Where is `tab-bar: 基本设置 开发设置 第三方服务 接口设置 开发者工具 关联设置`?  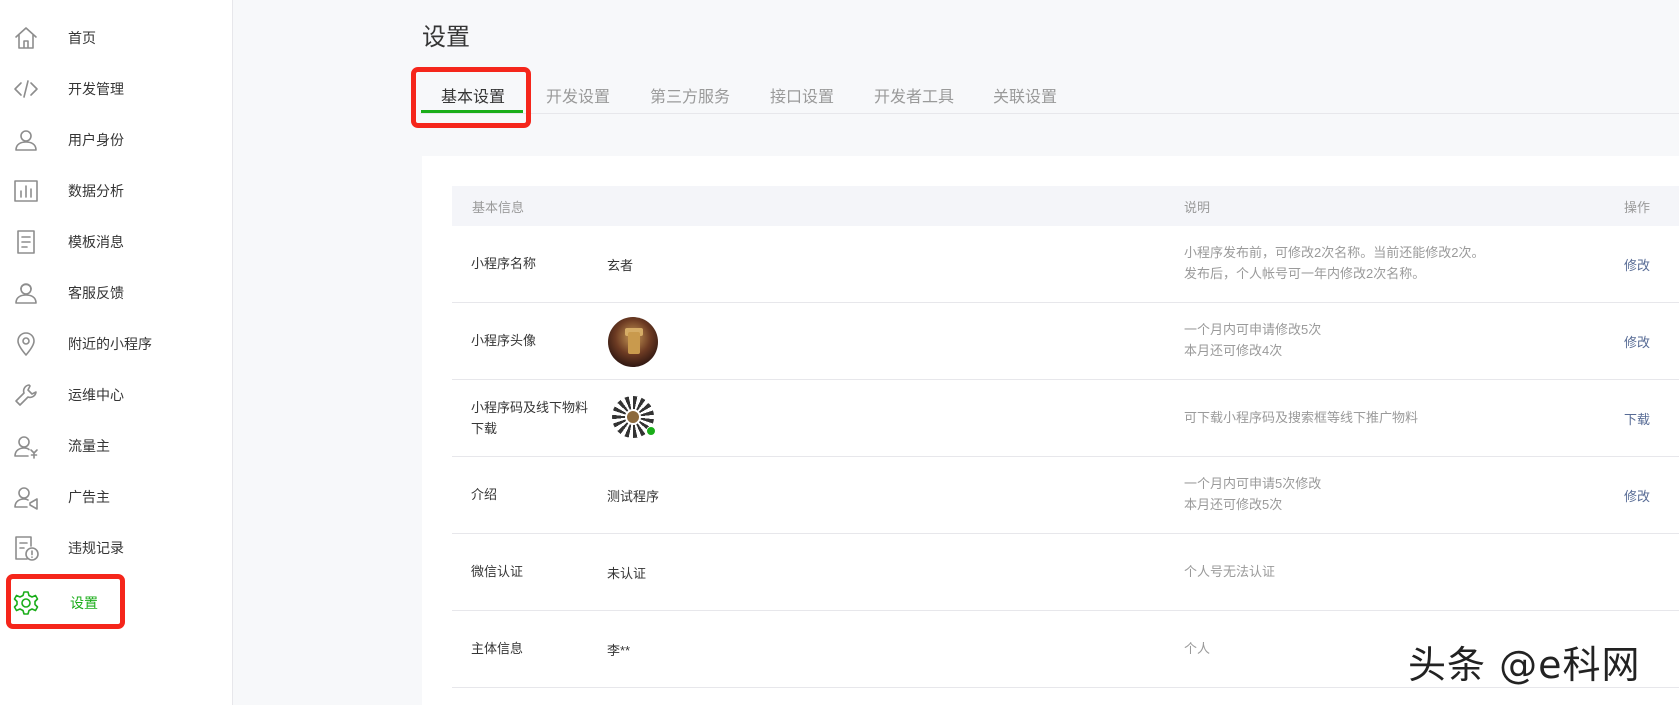 tab-bar: 基本设置 开发设置 第三方服务 接口设置 开发者工具 关联设置 is located at coordinates (1049, 96).